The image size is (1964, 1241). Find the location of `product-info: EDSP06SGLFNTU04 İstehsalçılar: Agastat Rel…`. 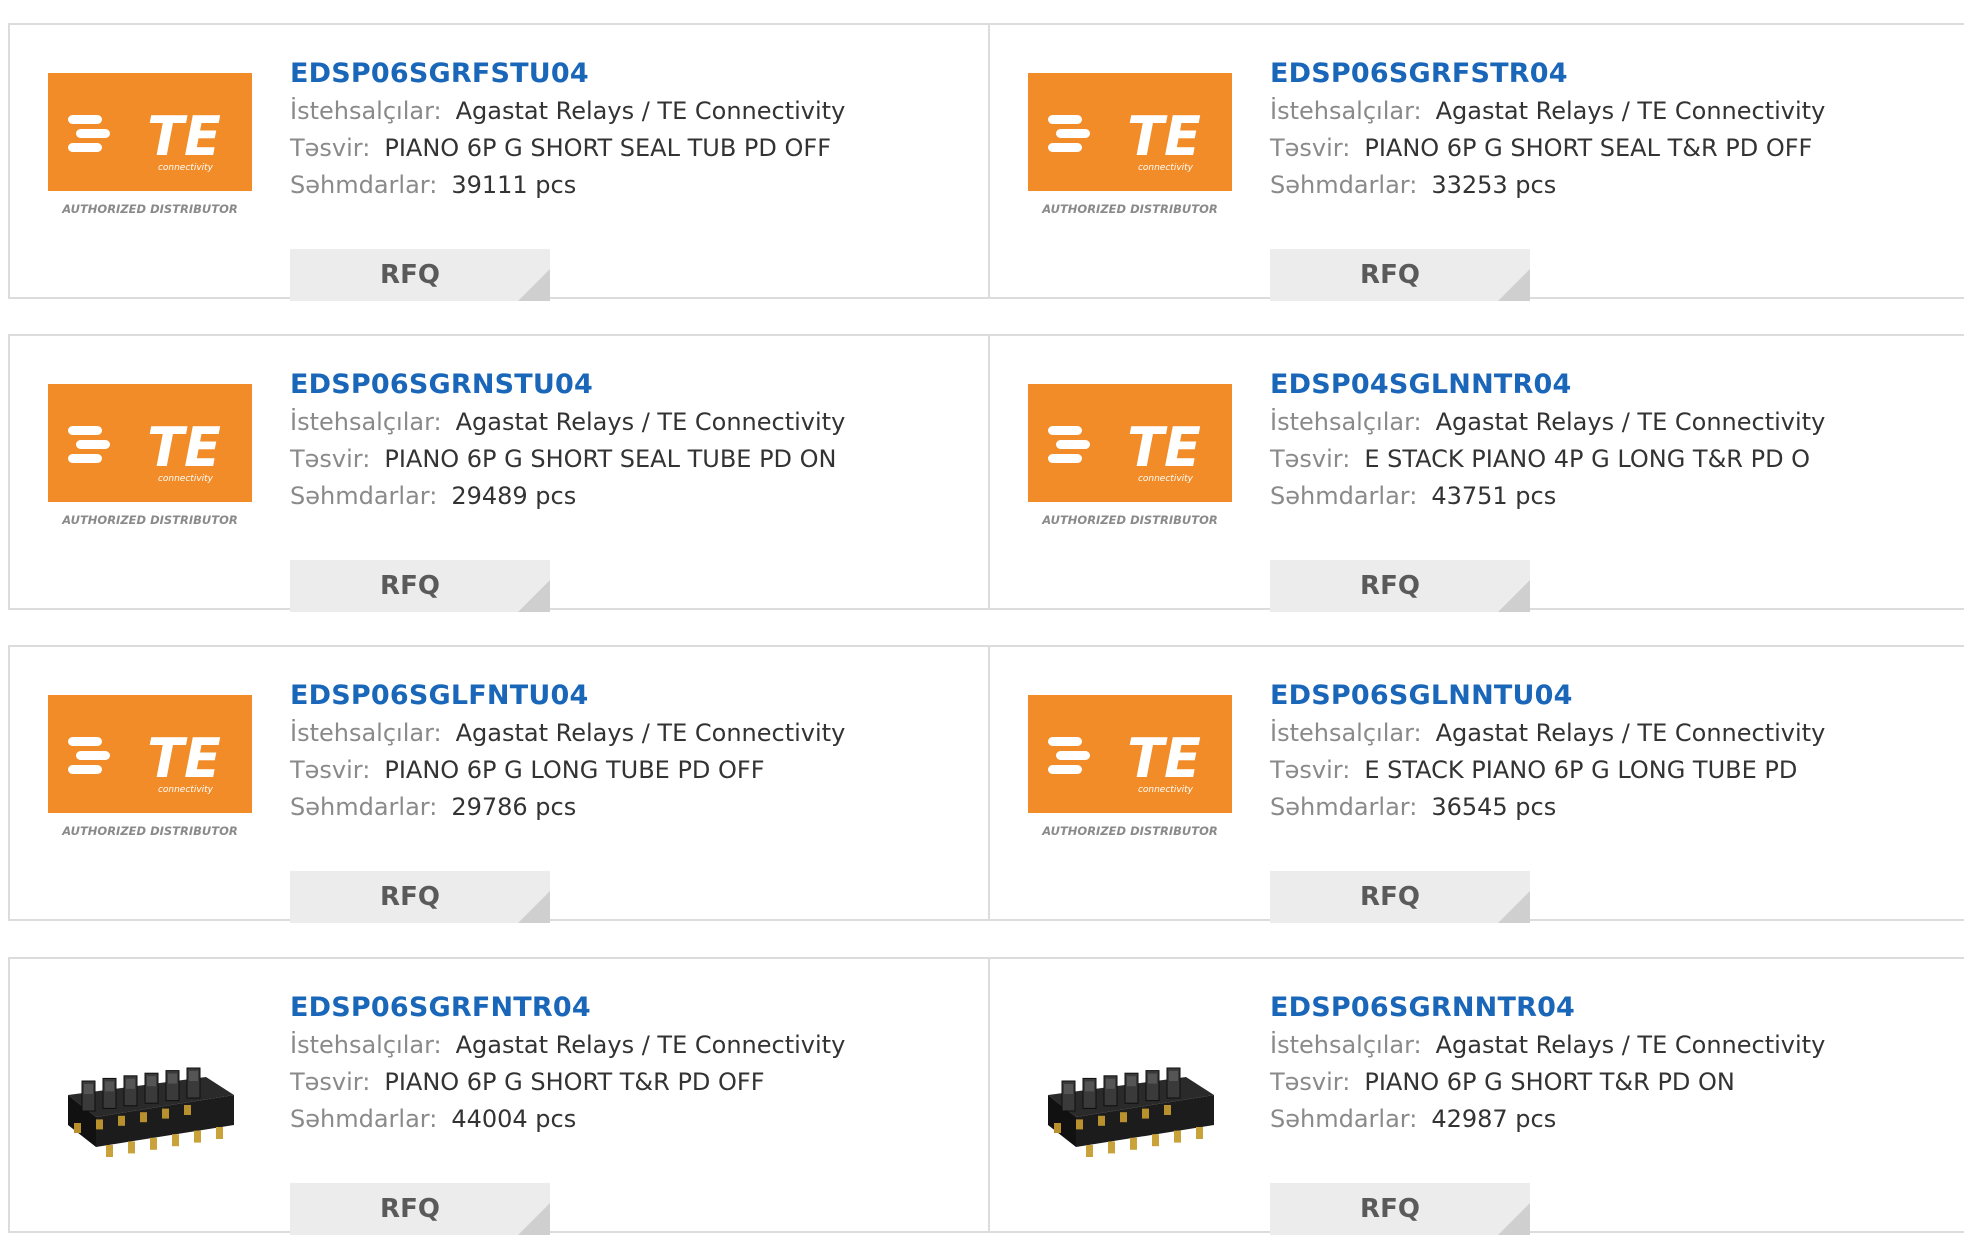

product-info: EDSP06SGLFNTU04 İstehsalçılar: Agastat Rel… is located at coordinates (630, 800).